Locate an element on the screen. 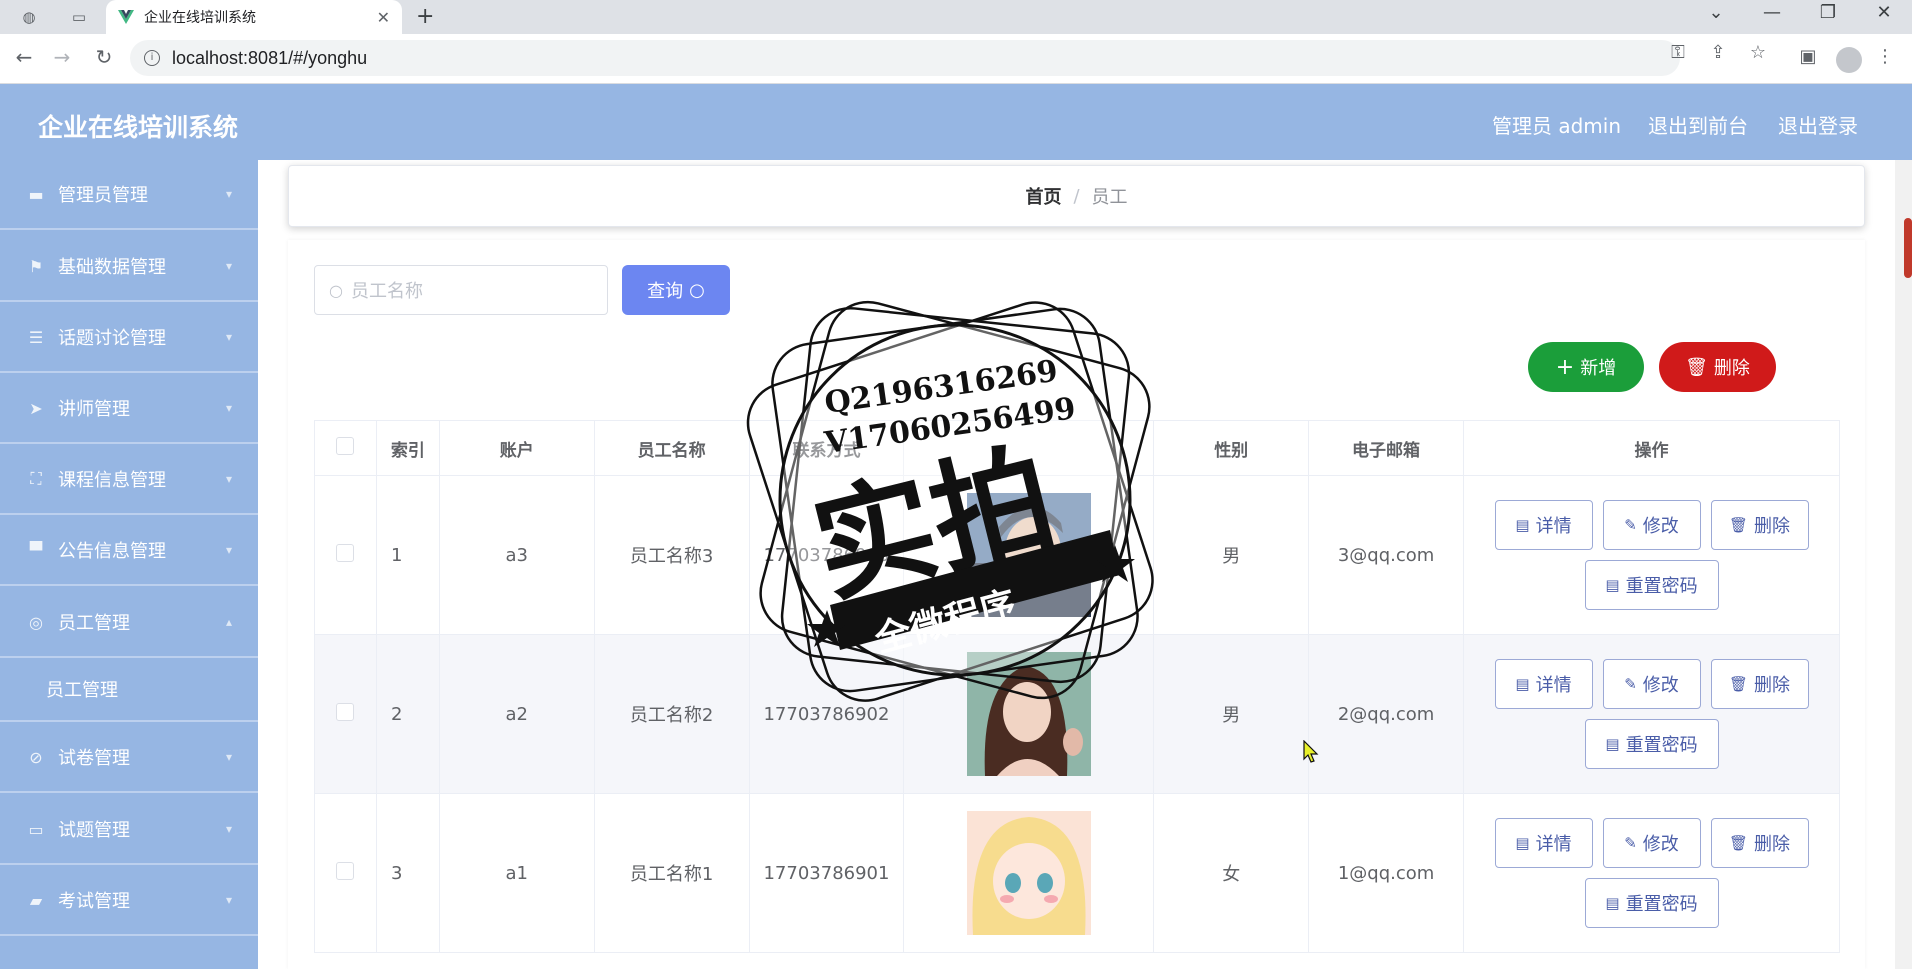 The height and width of the screenshot is (969, 1912). sidebar-item-lecturer: ➤ 讲师管理 ▾ is located at coordinates (129, 409).